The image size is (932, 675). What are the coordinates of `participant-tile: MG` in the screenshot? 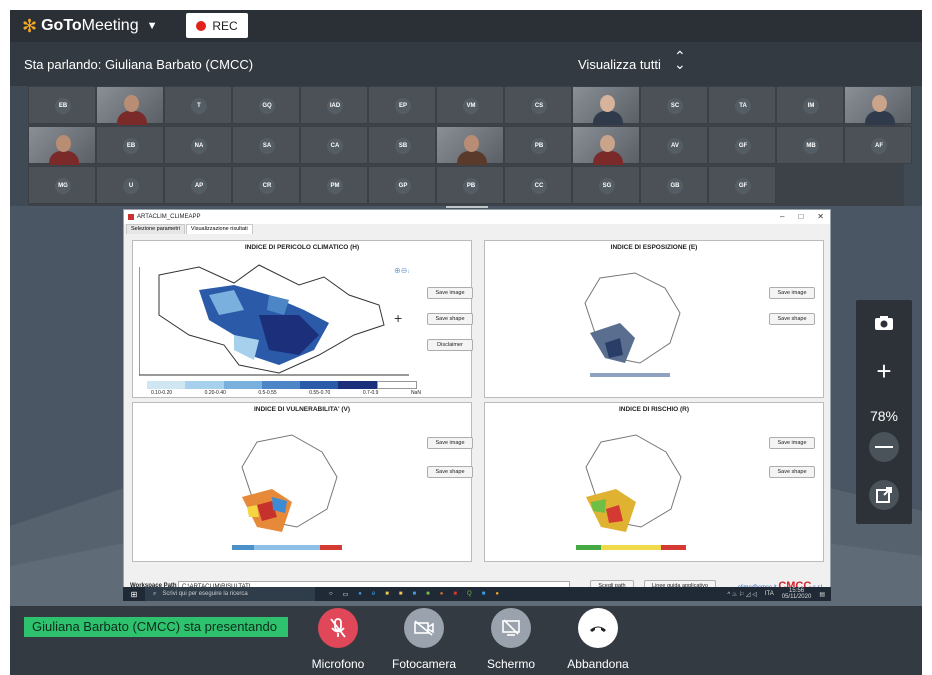 It's located at (62, 185).